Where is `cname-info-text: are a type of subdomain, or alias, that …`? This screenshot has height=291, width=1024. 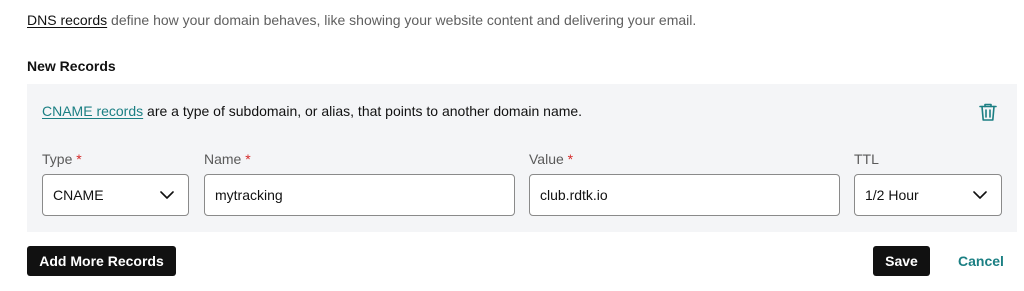 cname-info-text: are a type of subdomain, or alias, that … is located at coordinates (363, 111).